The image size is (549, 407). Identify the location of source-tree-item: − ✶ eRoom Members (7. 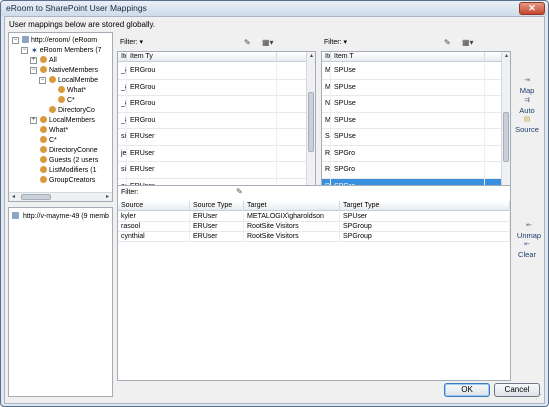
(61, 50).